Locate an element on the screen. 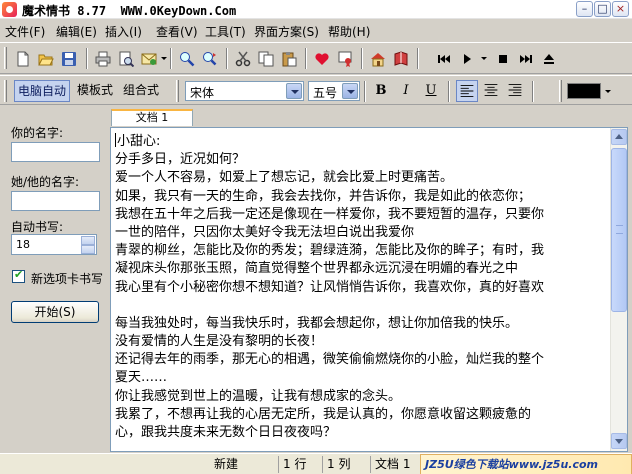 The image size is (632, 474). letter-line: 还记得去年的雨季，那无心的相遇，微笑偷偷燃烧你的小脸，灿烂我的整个 is located at coordinates (330, 360).